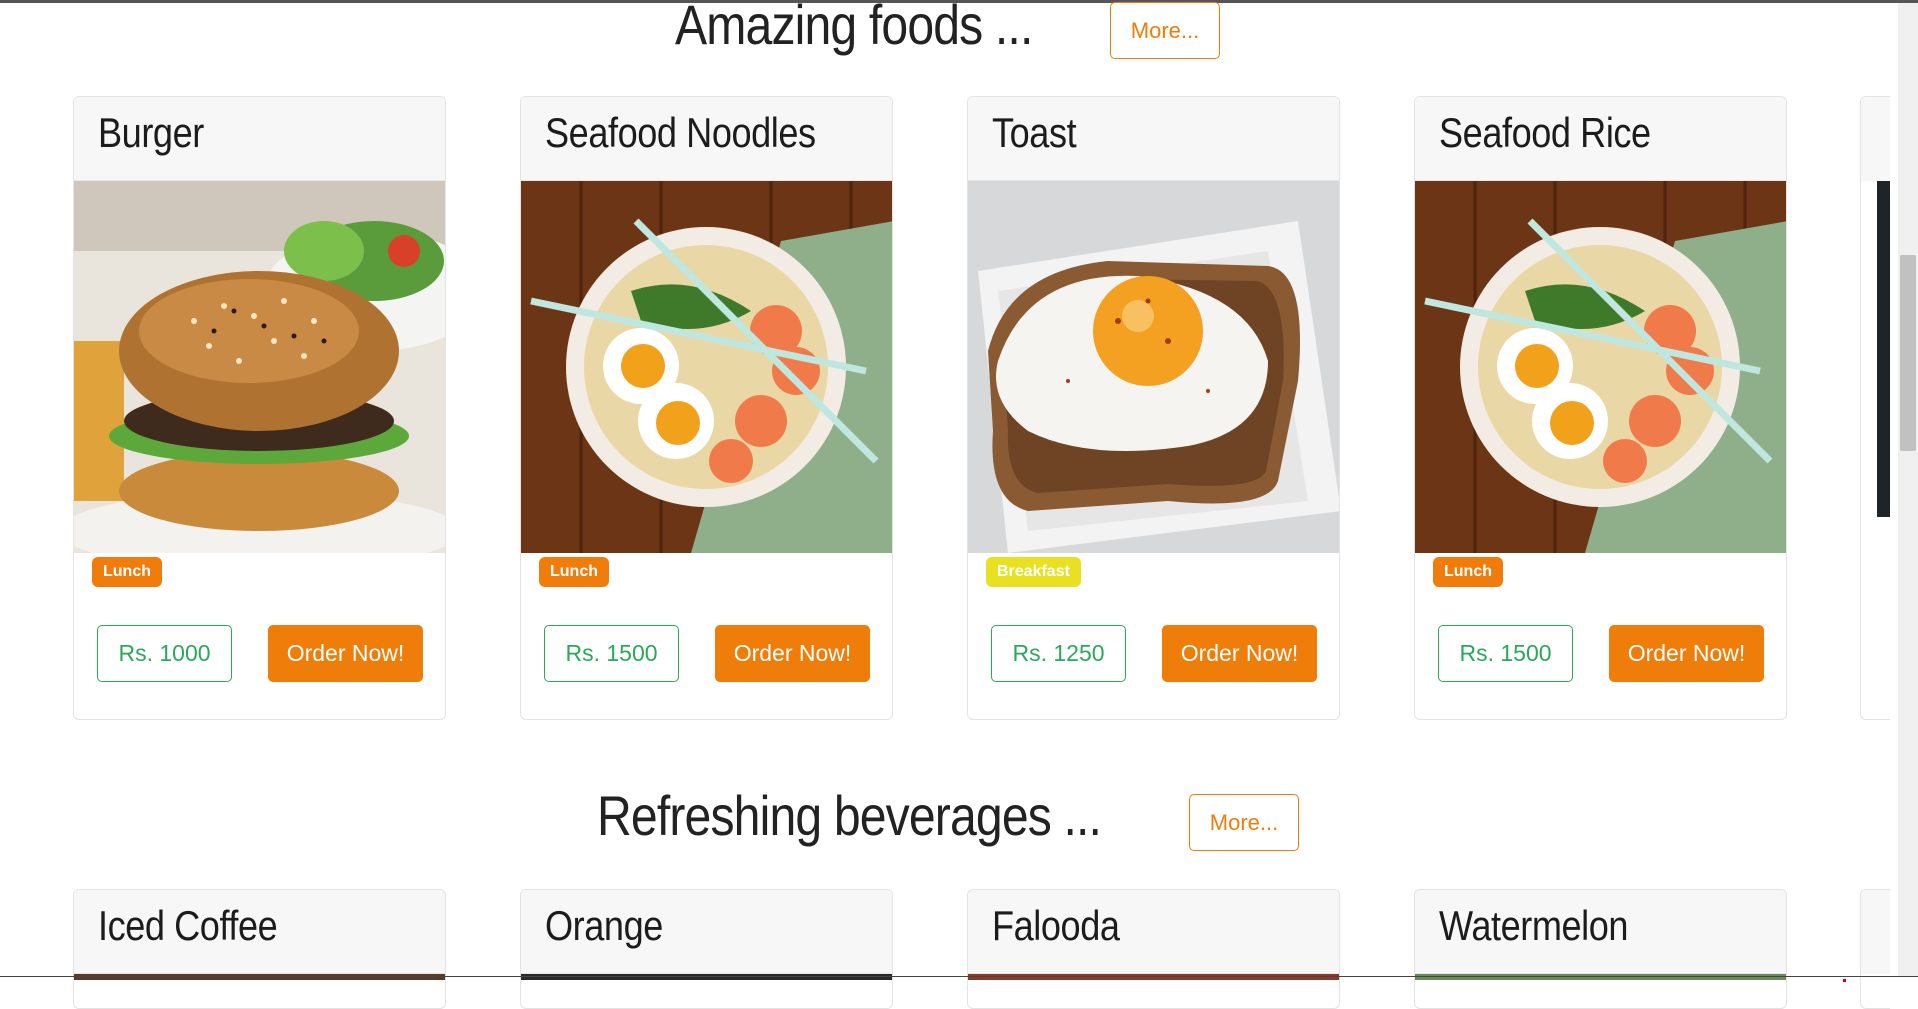 The height and width of the screenshot is (1009, 1918). What do you see at coordinates (604, 925) in the screenshot?
I see `card-title: Orange` at bounding box center [604, 925].